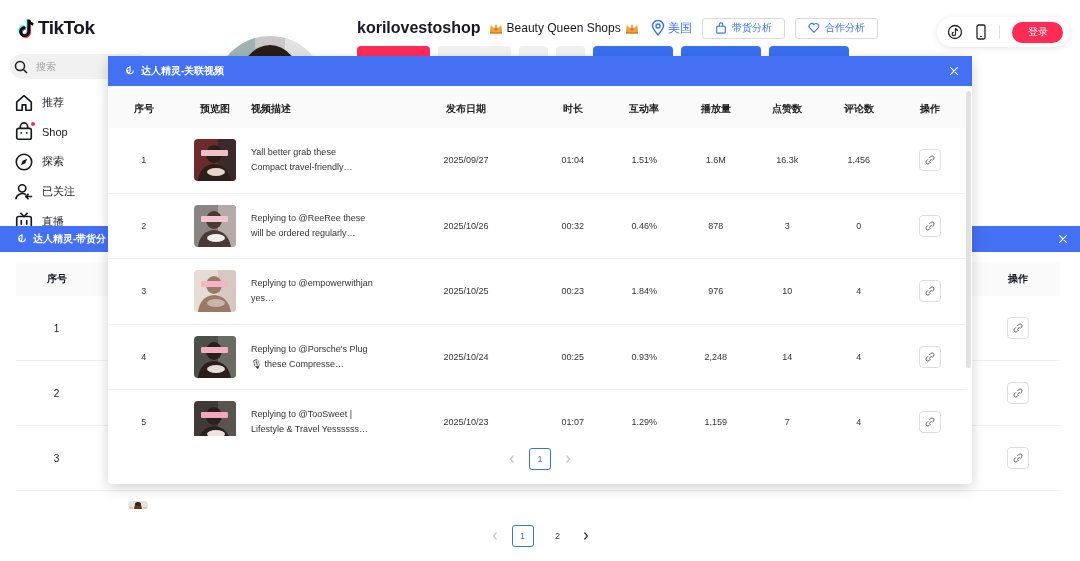  I want to click on table-cell-text: 2,248, so click(715, 356).